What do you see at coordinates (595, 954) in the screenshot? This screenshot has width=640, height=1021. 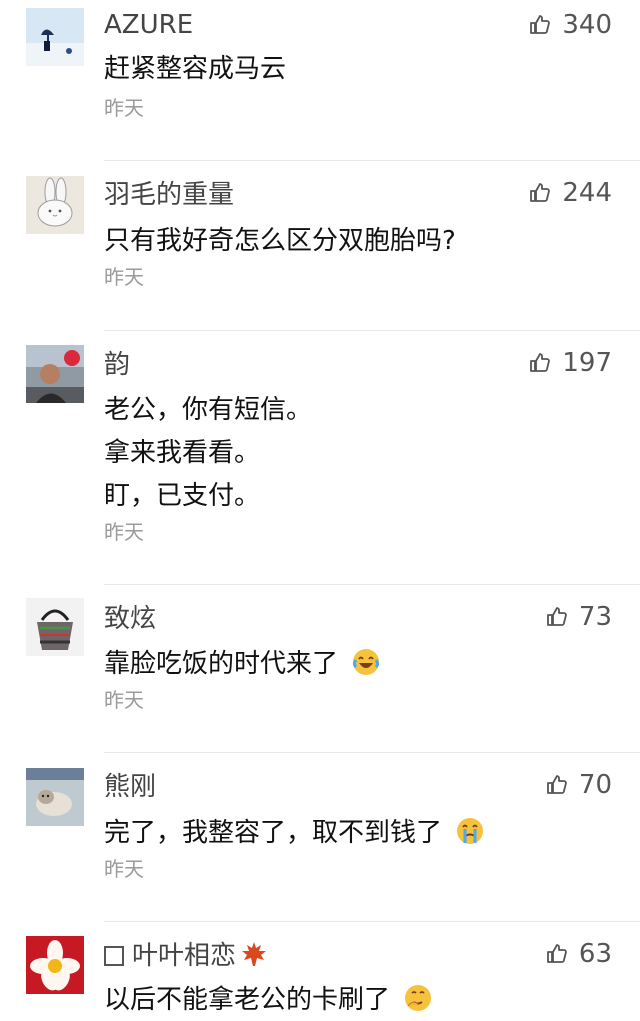 I see `like-count: 63` at bounding box center [595, 954].